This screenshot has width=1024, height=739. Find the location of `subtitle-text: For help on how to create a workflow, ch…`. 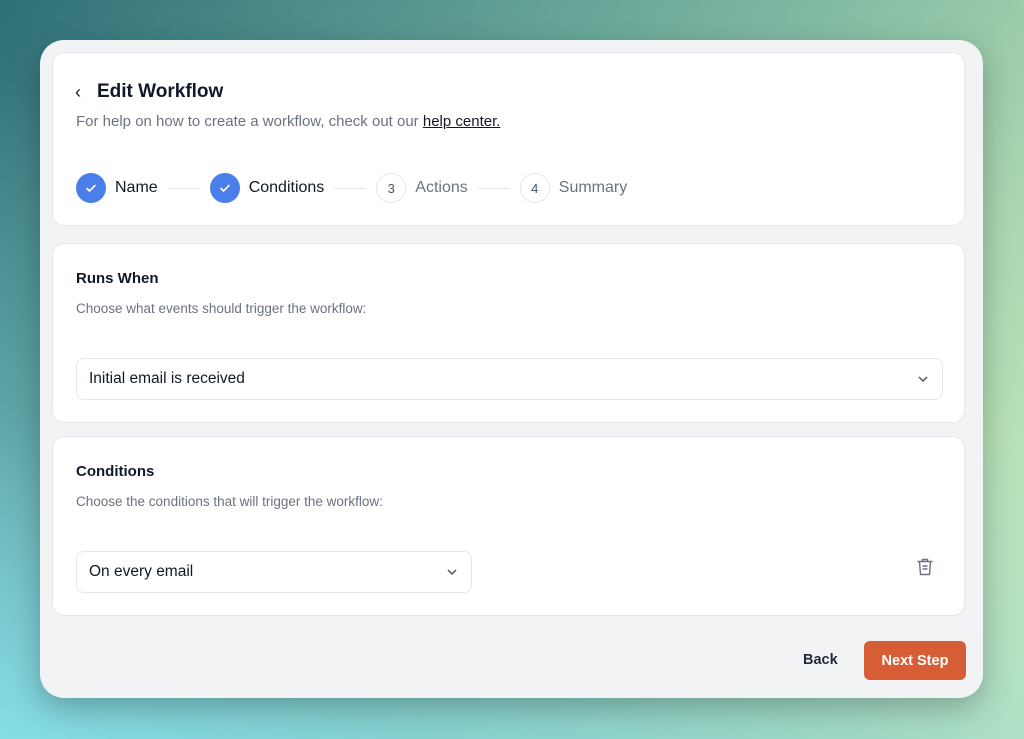

subtitle-text: For help on how to create a workflow, ch… is located at coordinates (249, 121).